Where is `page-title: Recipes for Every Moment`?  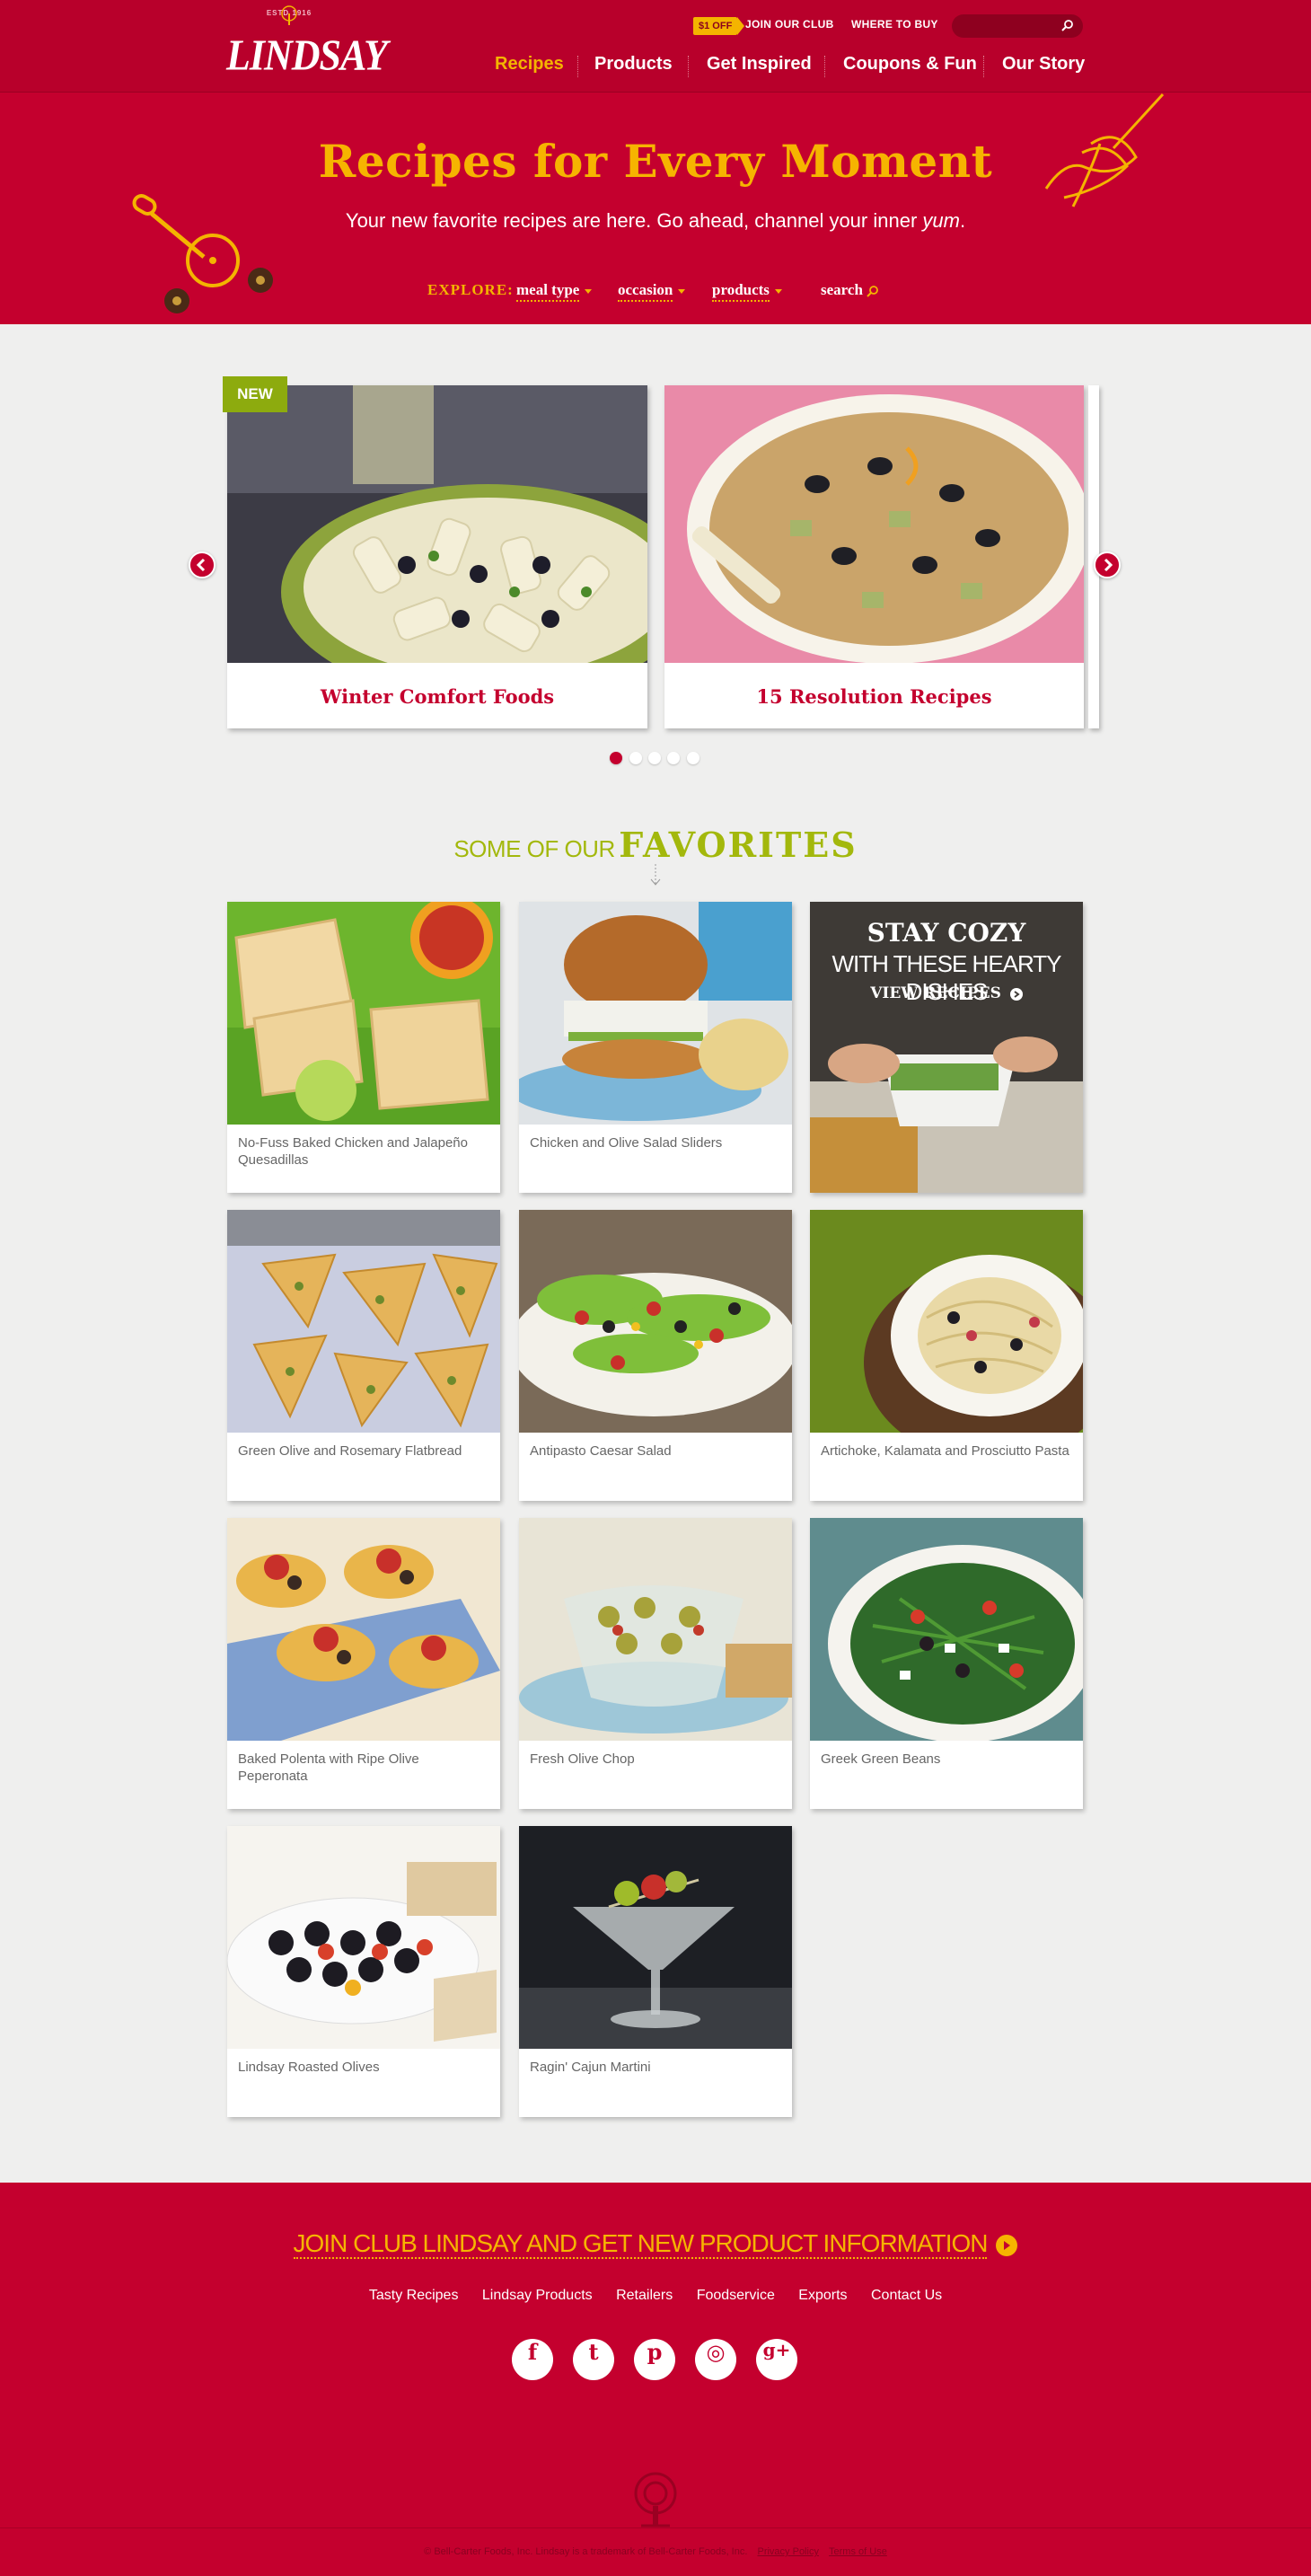 page-title: Recipes for Every Moment is located at coordinates (655, 161).